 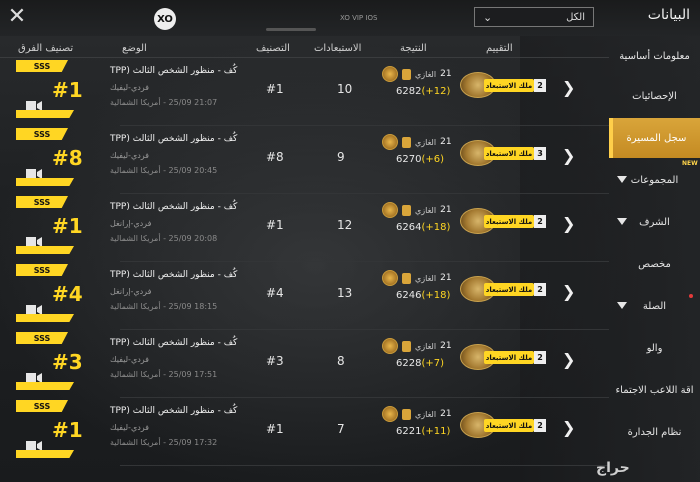 I want to click on column-header-rank: التصنيف, so click(x=273, y=48).